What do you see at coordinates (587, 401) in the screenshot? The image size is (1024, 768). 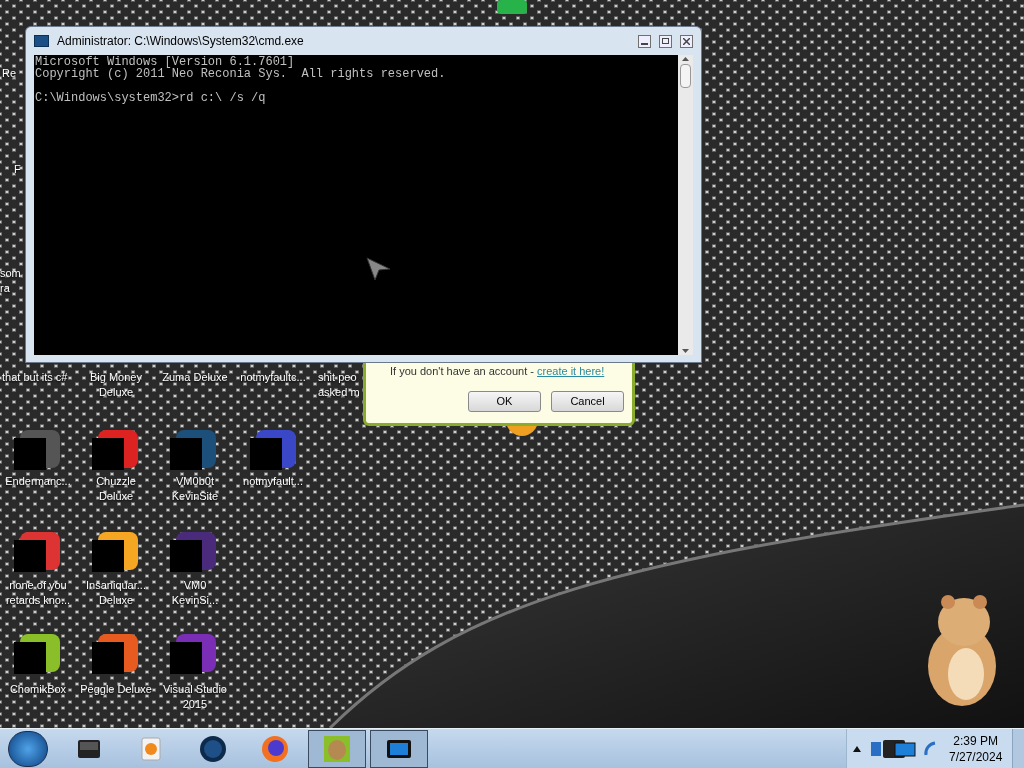 I see `dialog-button: Cancel` at bounding box center [587, 401].